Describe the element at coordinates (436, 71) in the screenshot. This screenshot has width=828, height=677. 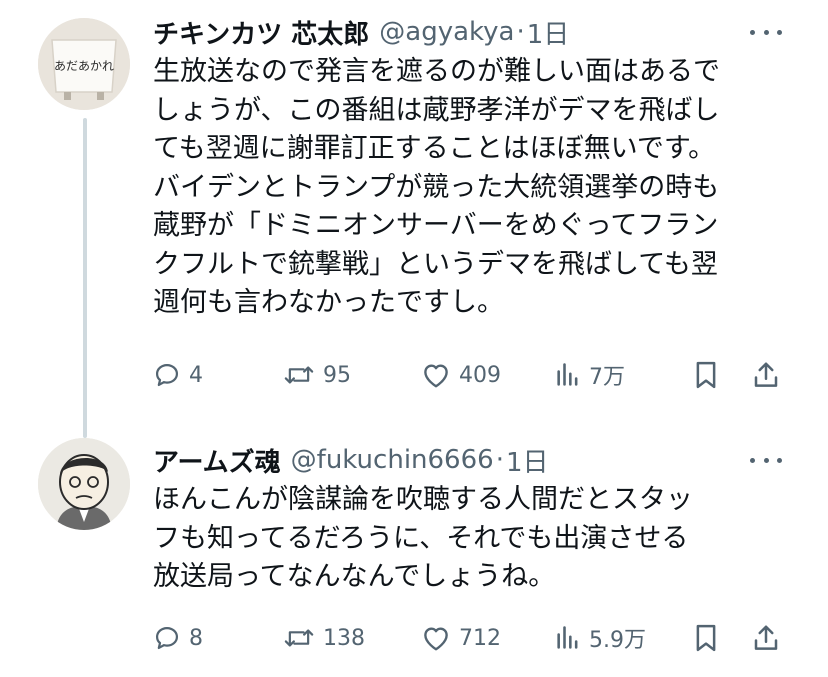
I see `tweet-text-line: 生放送なので発言を遮るのが難しい面はあるで` at that location.